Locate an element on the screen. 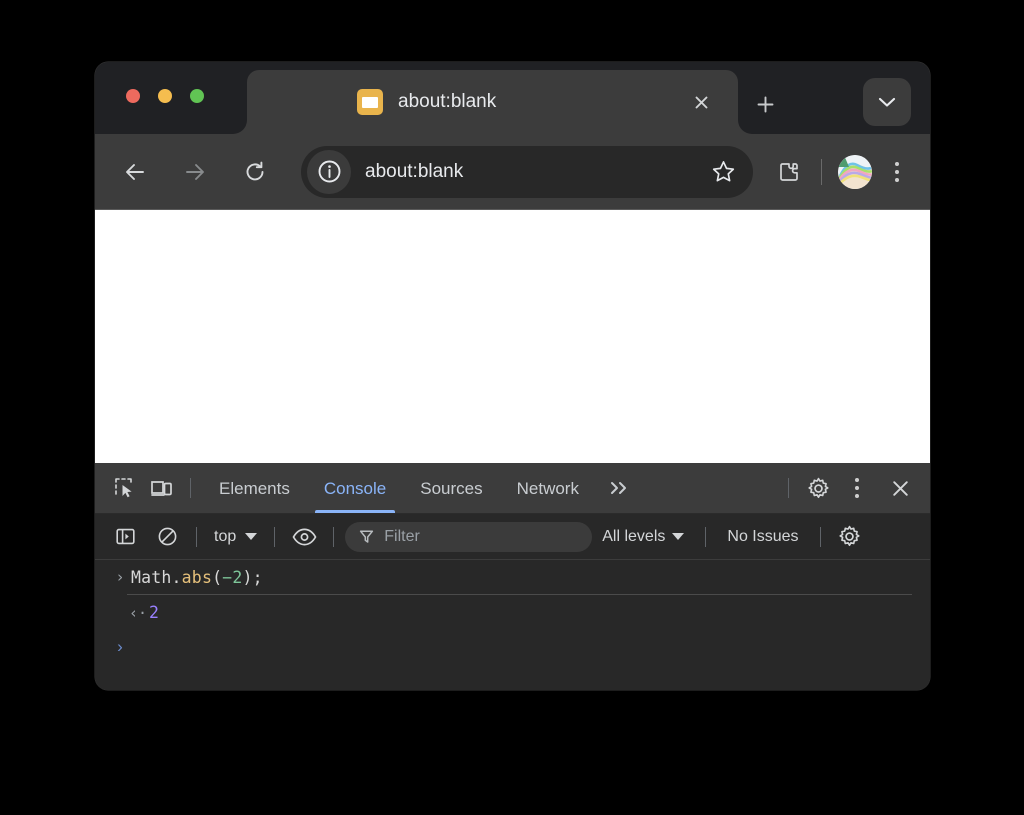 This screenshot has width=1024, height=815. console-context-selector: top is located at coordinates (235, 537).